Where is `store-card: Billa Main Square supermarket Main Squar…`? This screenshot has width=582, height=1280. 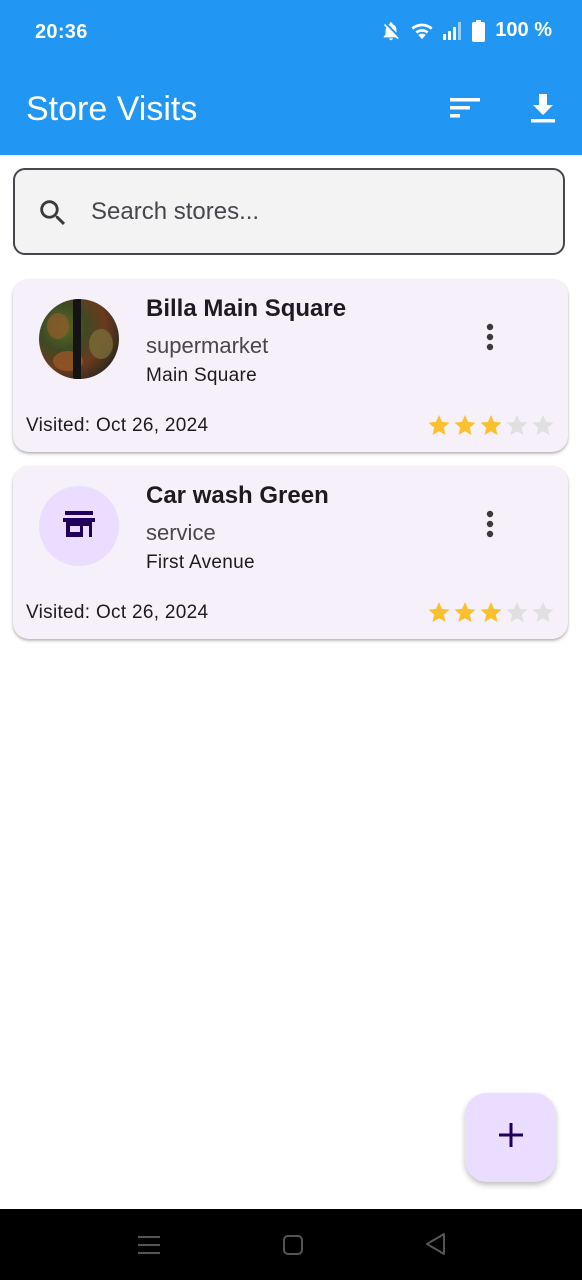 store-card: Billa Main Square supermarket Main Squar… is located at coordinates (290, 365).